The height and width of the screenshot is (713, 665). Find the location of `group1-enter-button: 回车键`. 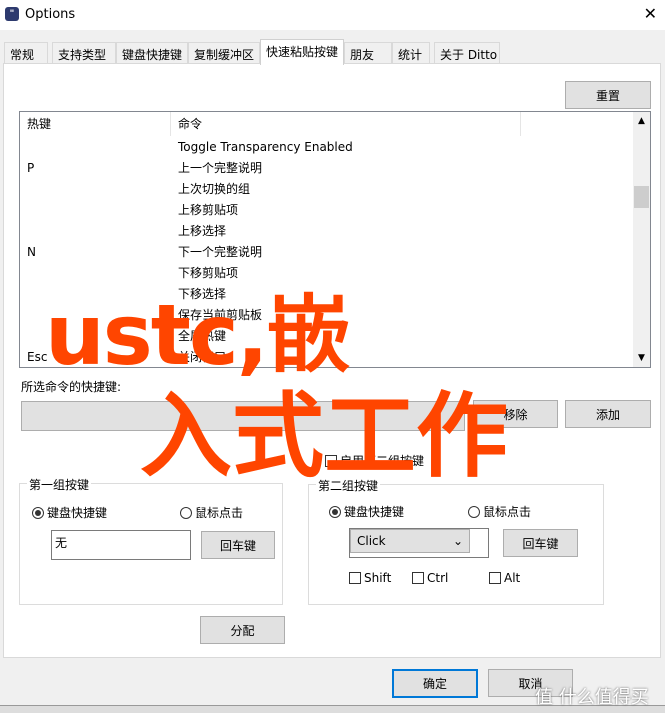

group1-enter-button: 回车键 is located at coordinates (238, 545).